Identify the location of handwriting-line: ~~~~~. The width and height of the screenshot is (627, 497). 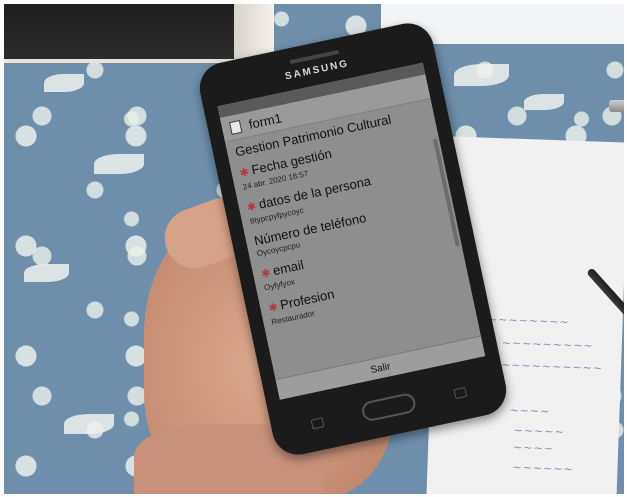
(539, 431).